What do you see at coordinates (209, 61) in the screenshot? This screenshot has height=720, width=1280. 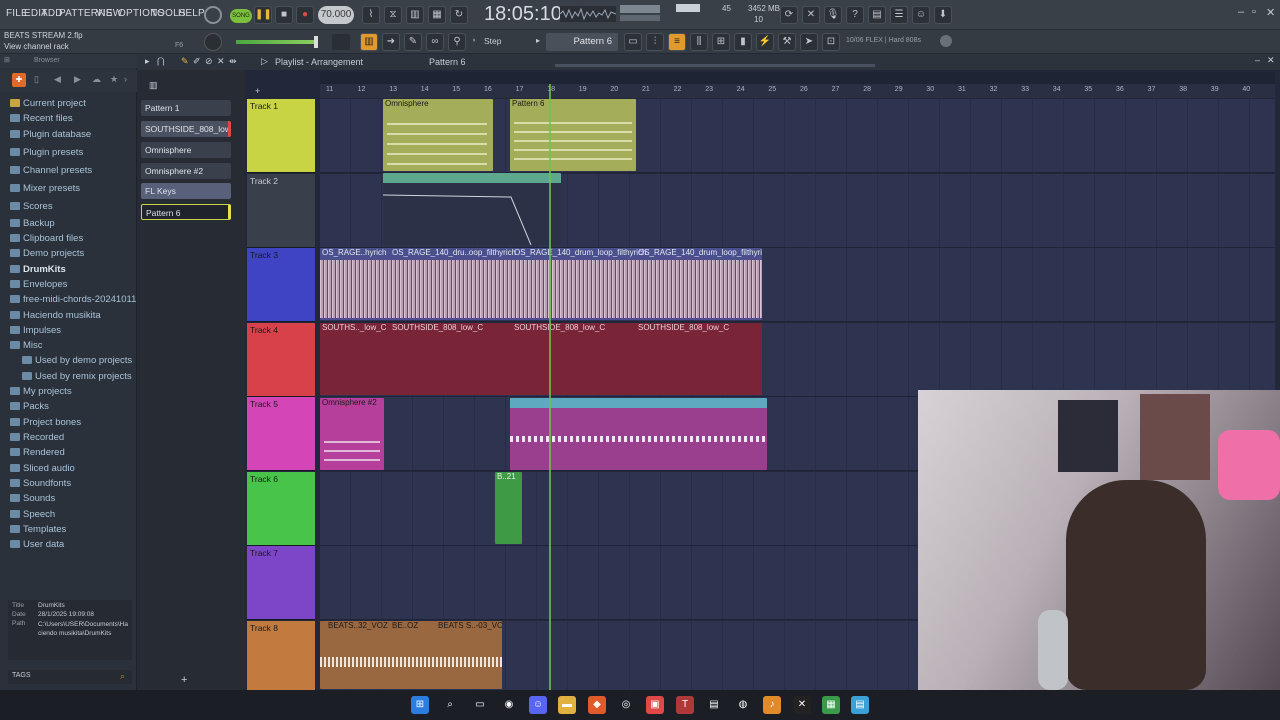 I see `delete-tool-icon: ⊘` at bounding box center [209, 61].